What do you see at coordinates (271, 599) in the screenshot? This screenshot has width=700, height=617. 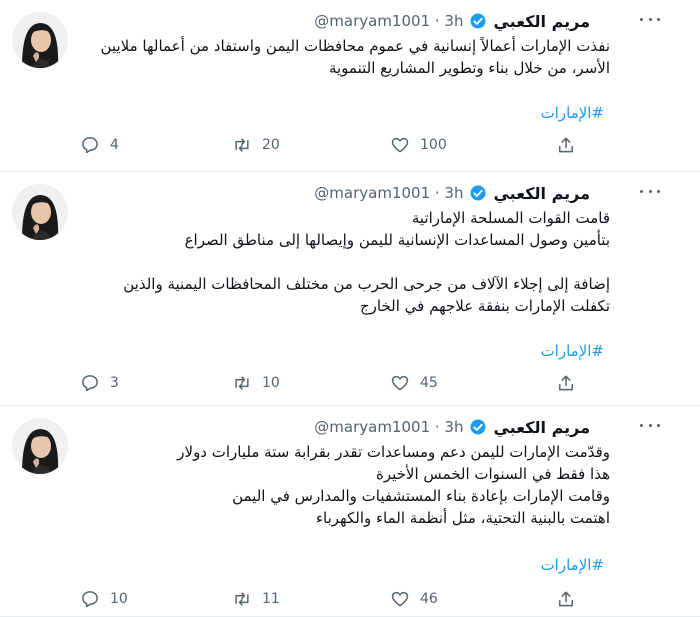 I see `retweet-count: 11` at bounding box center [271, 599].